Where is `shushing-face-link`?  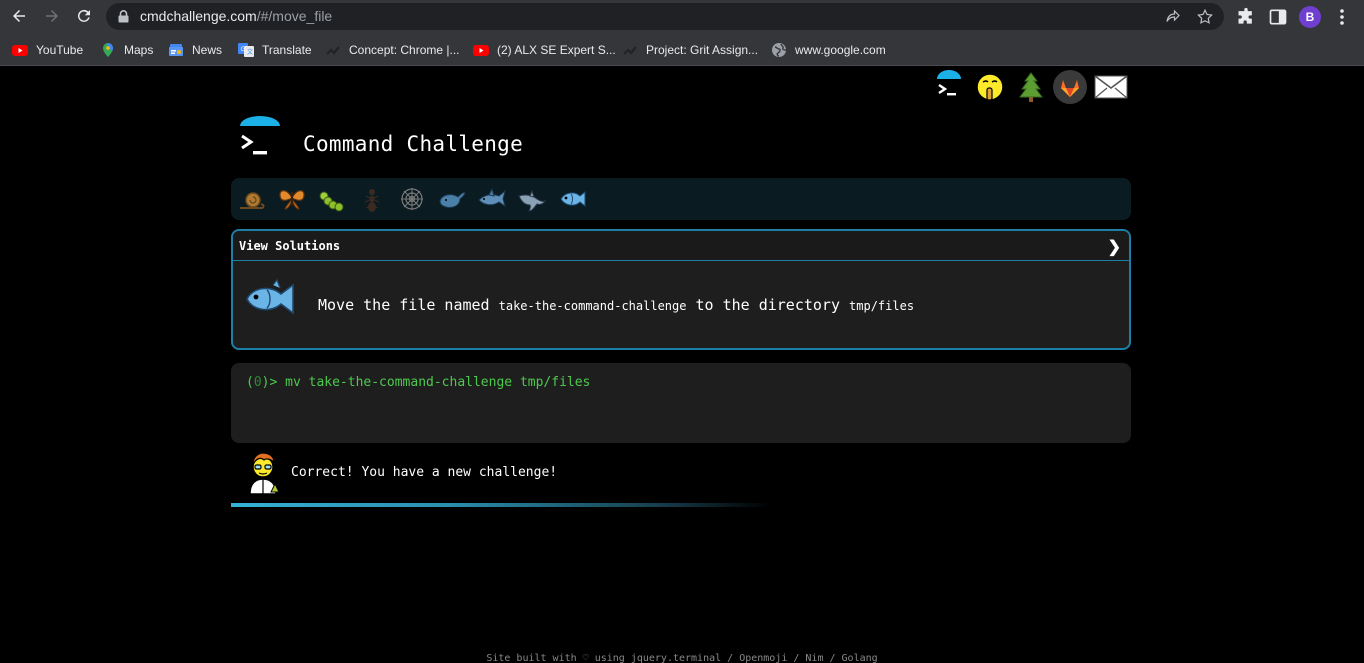
shushing-face-link is located at coordinates (990, 87).